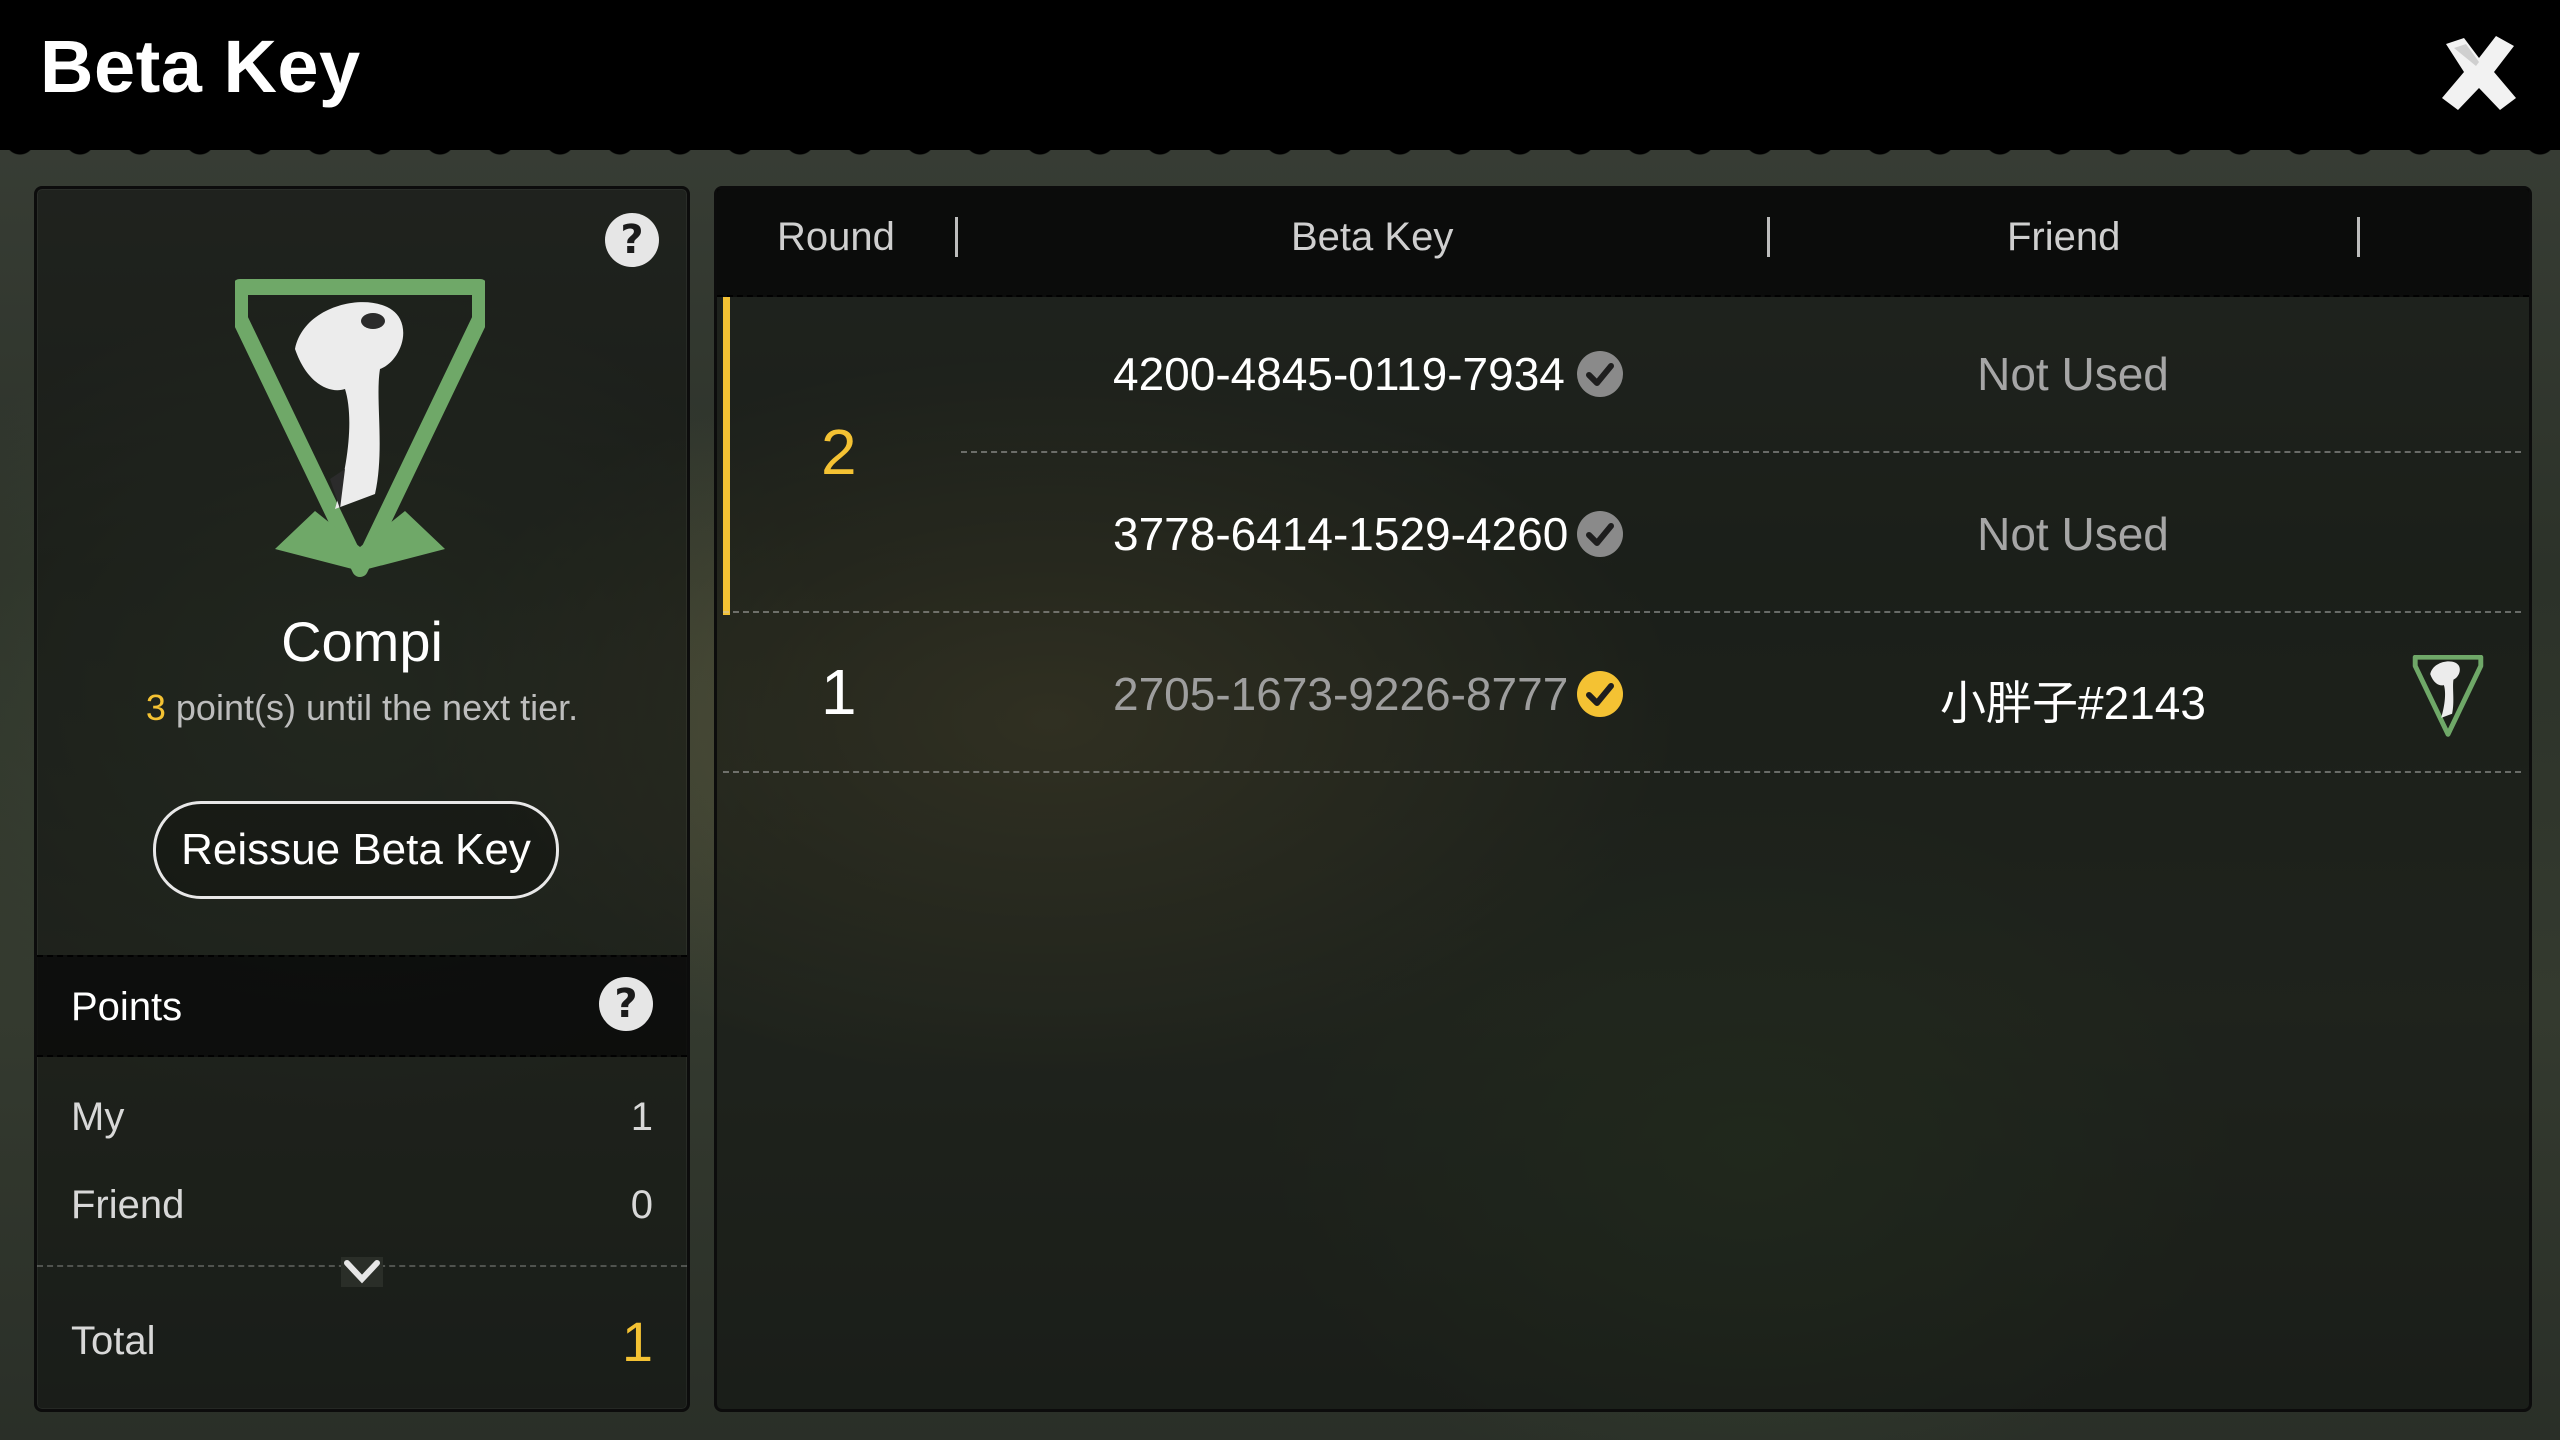 The image size is (2560, 1440). I want to click on help-icon: ?, so click(632, 240).